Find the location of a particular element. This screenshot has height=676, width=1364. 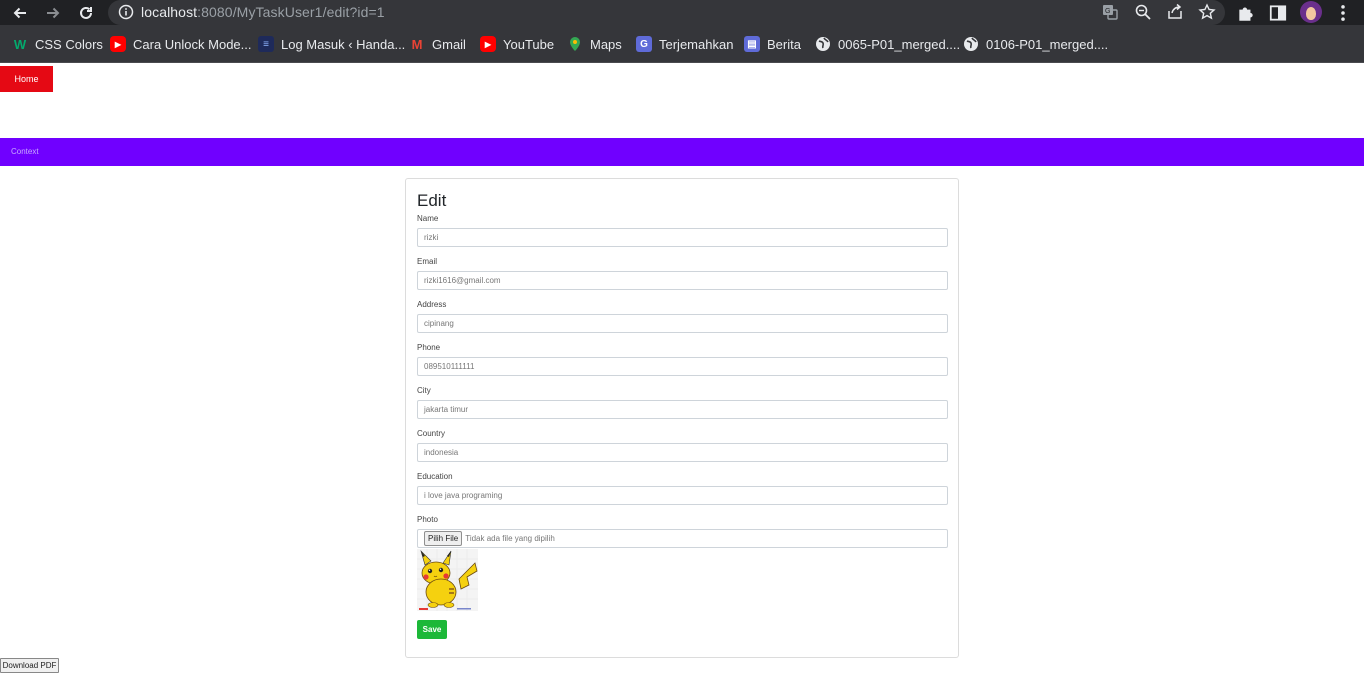

site-info-icon is located at coordinates (126, 12).